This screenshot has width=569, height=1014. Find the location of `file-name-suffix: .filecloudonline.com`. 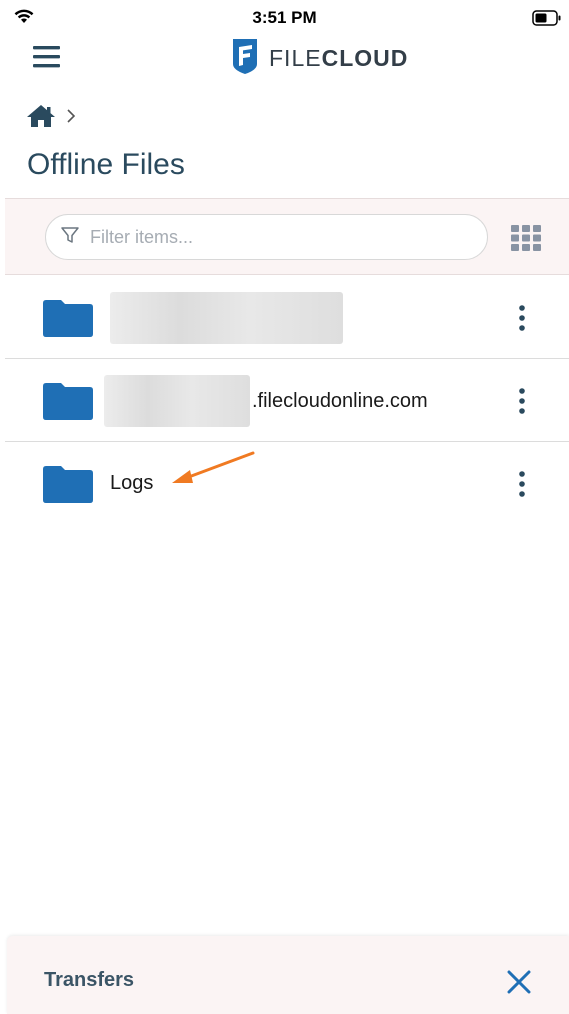

file-name-suffix: .filecloudonline.com is located at coordinates (340, 400).